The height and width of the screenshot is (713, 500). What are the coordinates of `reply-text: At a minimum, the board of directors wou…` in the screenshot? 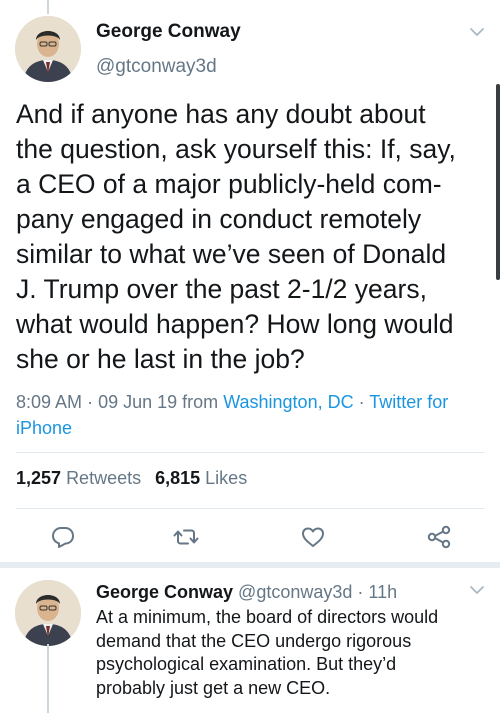 It's located at (267, 652).